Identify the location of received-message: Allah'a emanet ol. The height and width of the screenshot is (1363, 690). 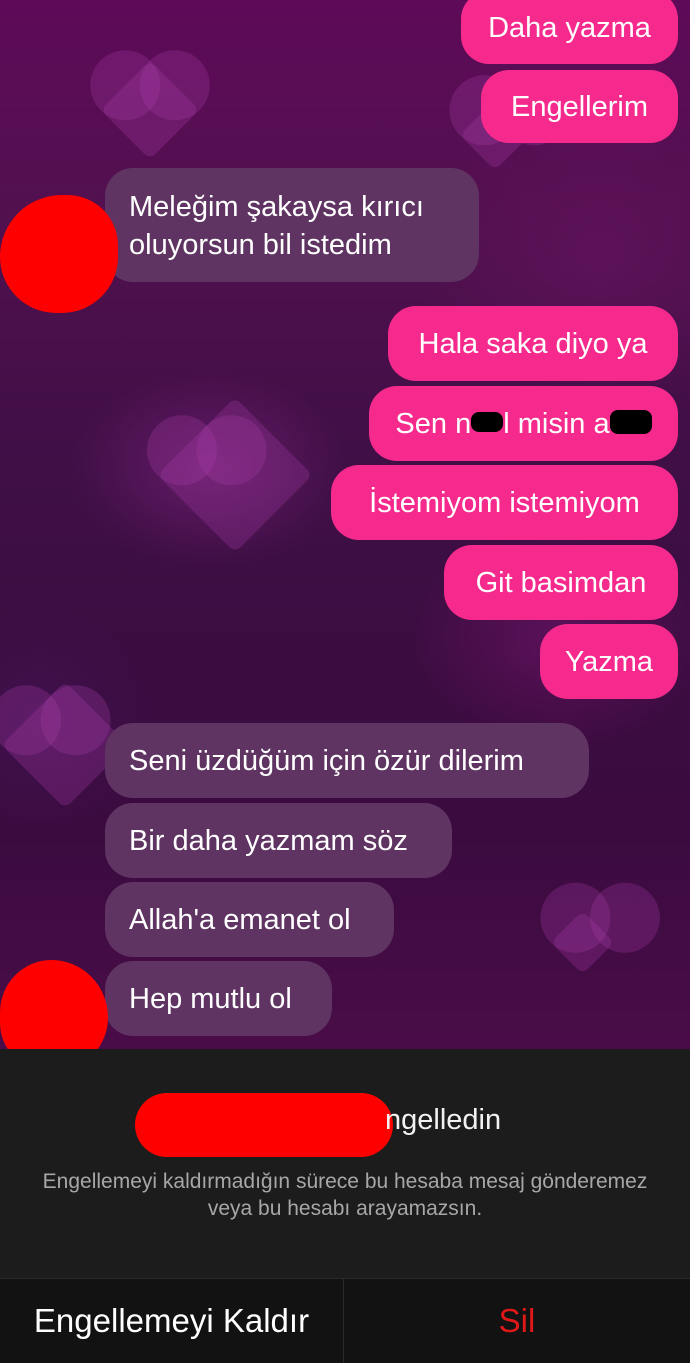
(249, 919).